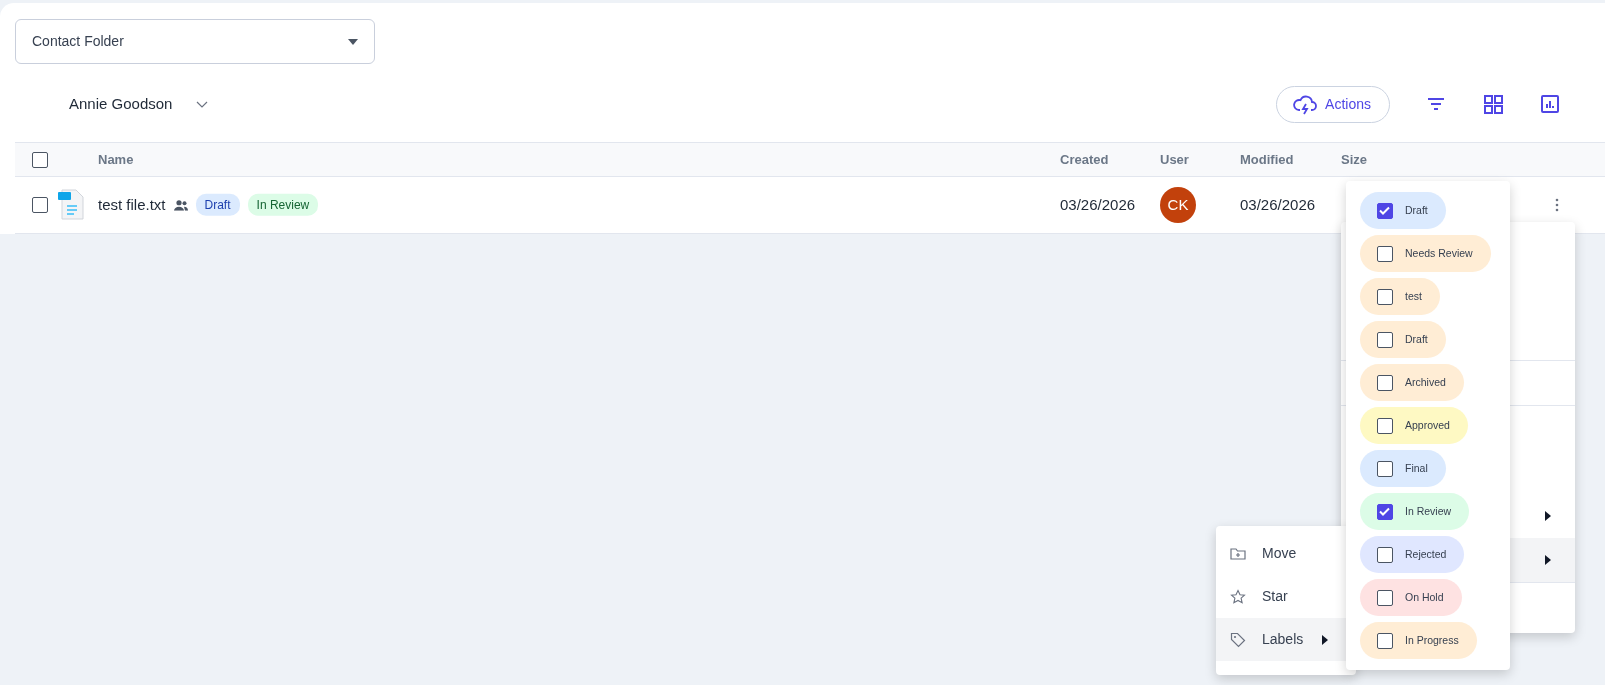 This screenshot has height=685, width=1605. What do you see at coordinates (217, 205) in the screenshot?
I see `label-tag: Draft` at bounding box center [217, 205].